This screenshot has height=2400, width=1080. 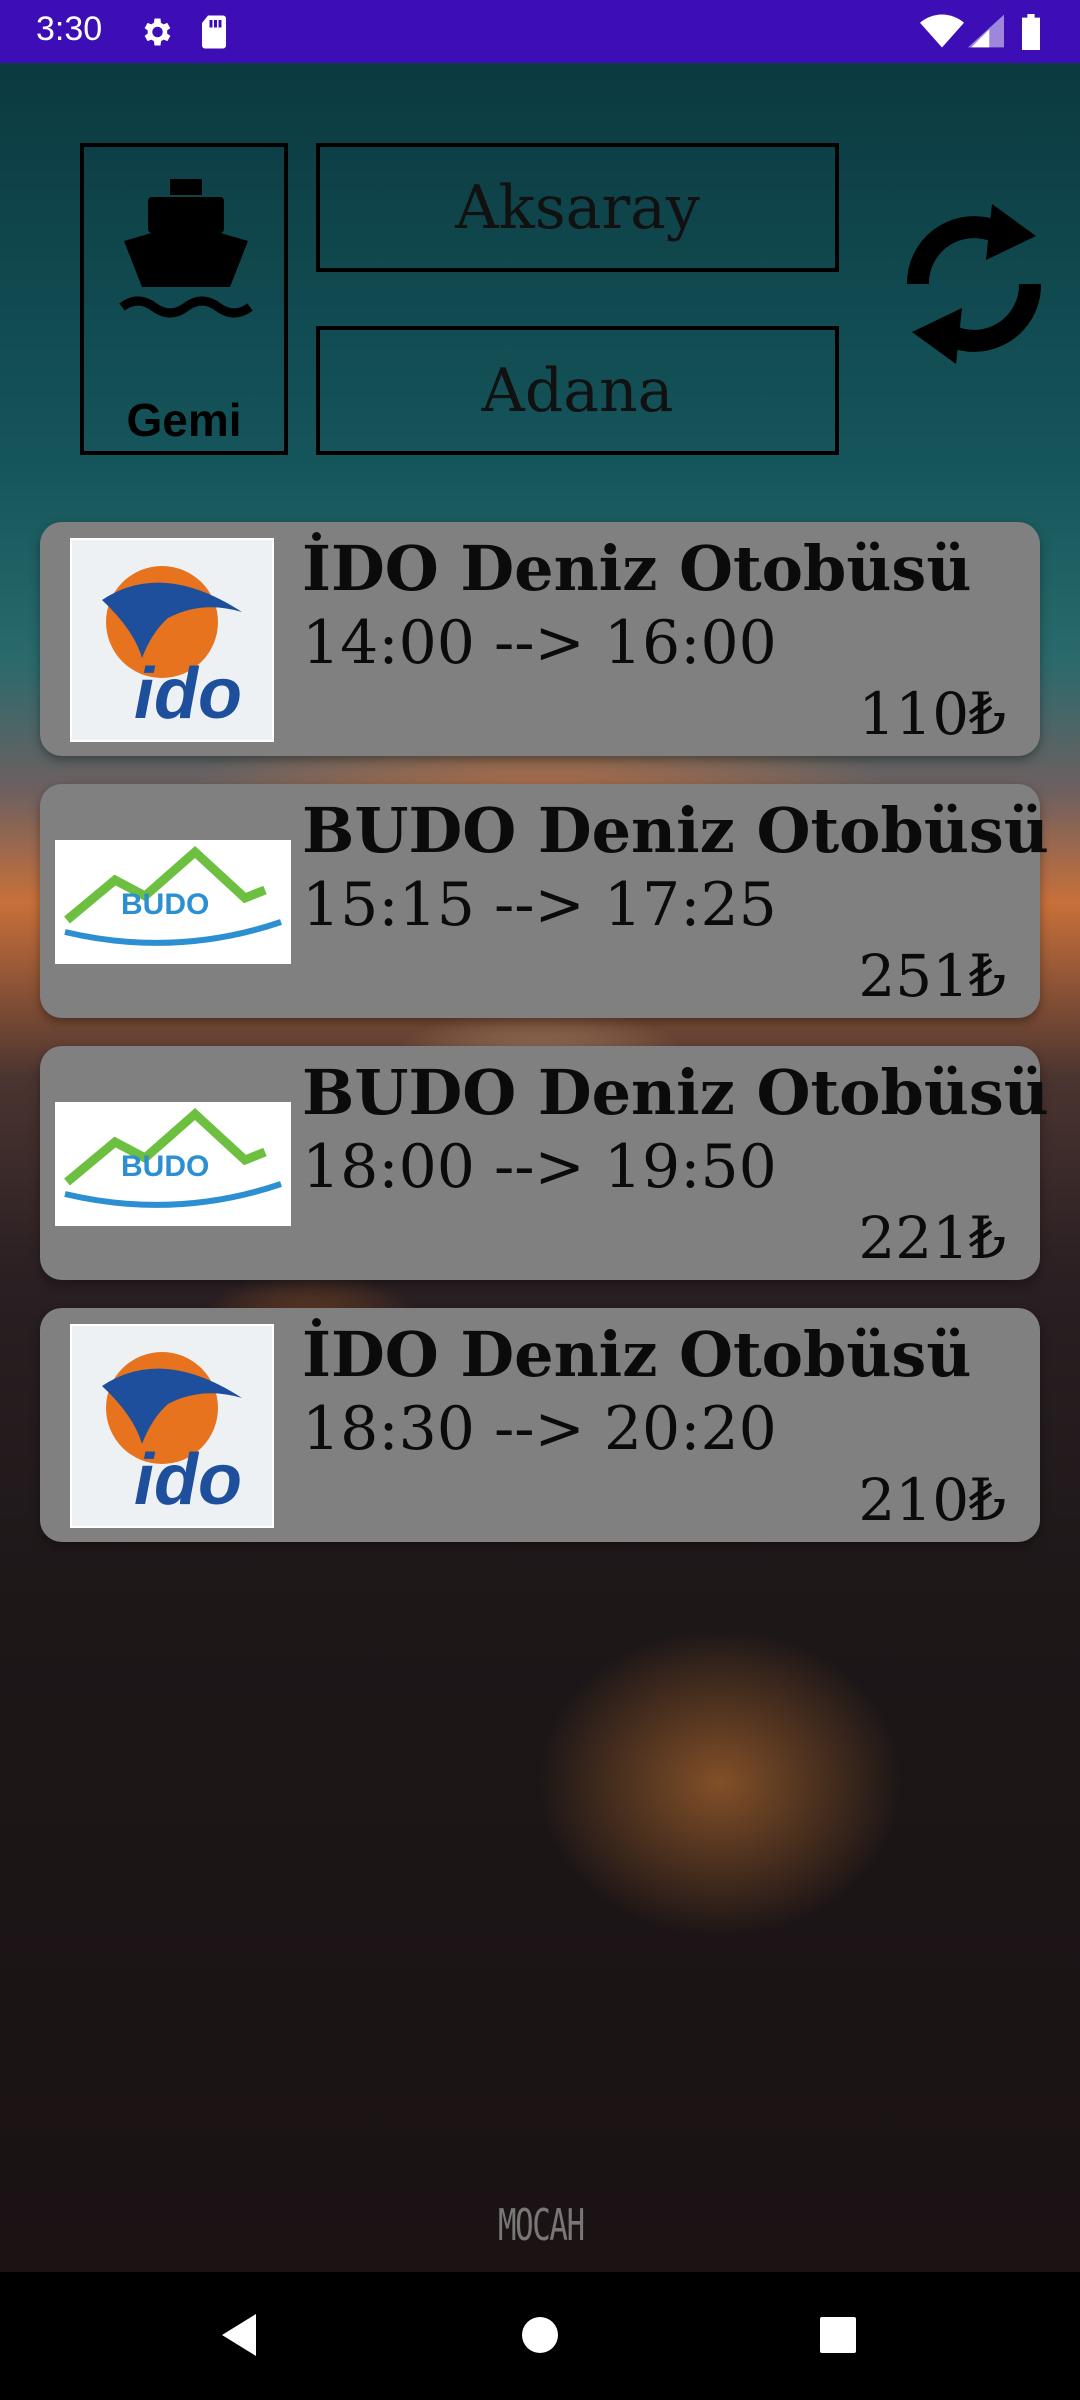 What do you see at coordinates (974, 286) in the screenshot?
I see `refresh-icon` at bounding box center [974, 286].